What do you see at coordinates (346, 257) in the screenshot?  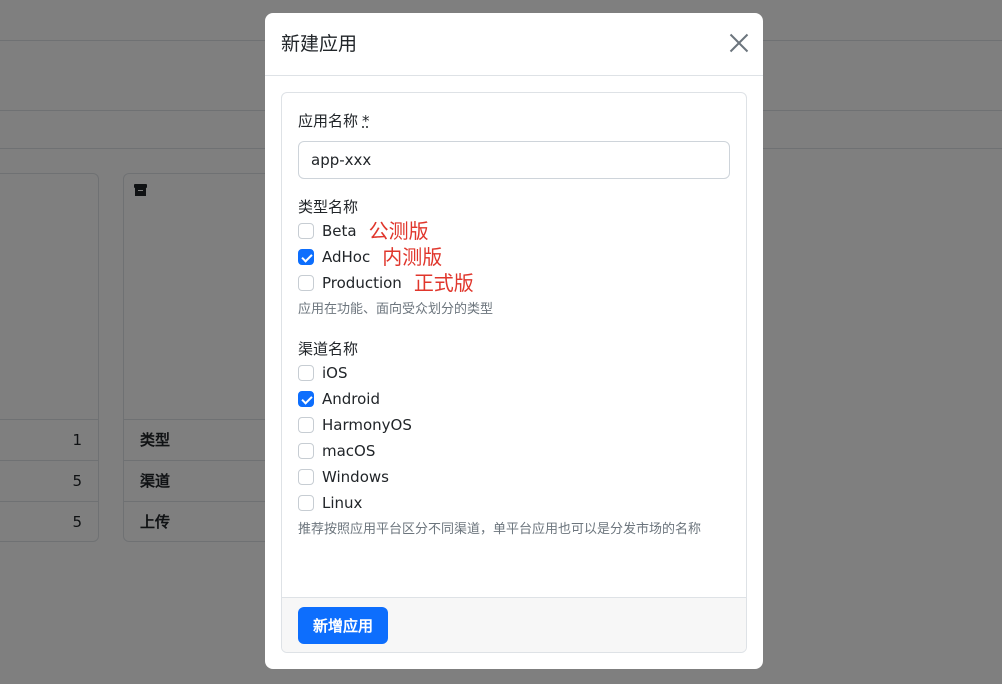 I see `adhoc-label: AdHoc` at bounding box center [346, 257].